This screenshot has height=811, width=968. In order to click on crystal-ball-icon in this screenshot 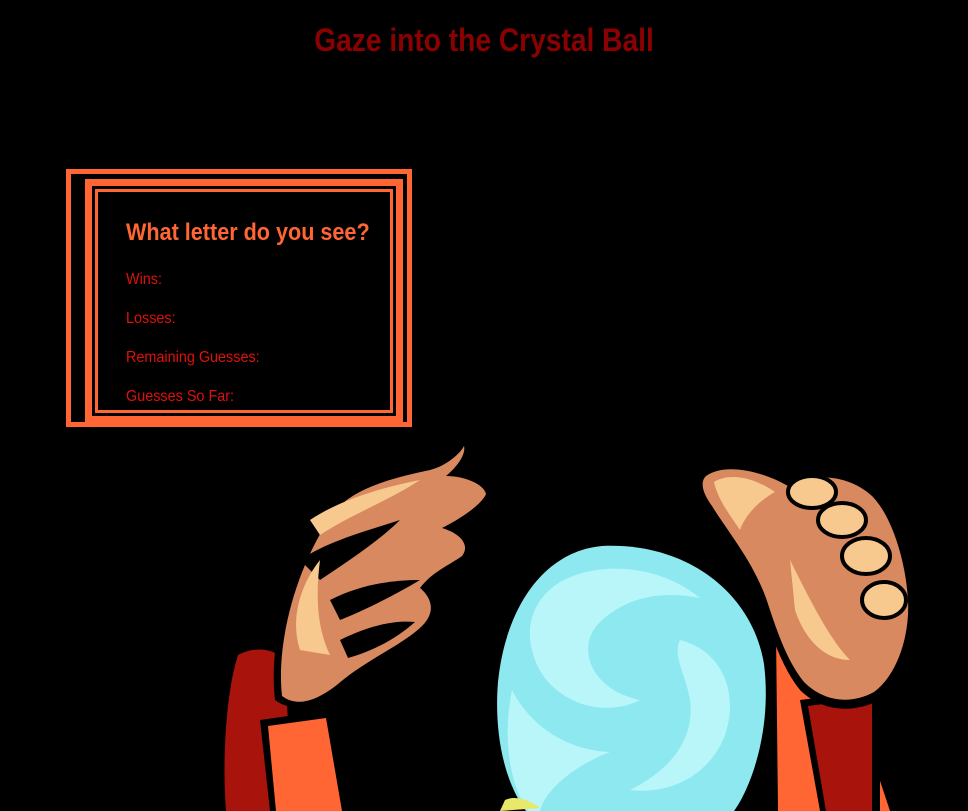, I will do `click(631, 675)`.